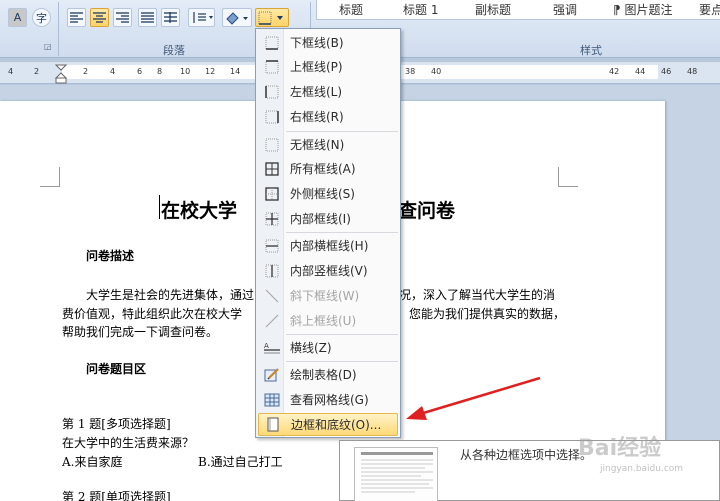 Image resolution: width=720 pixels, height=501 pixels. Describe the element at coordinates (325, 296) in the screenshot. I see `menu-item-label: 斜下框线(W)` at that location.